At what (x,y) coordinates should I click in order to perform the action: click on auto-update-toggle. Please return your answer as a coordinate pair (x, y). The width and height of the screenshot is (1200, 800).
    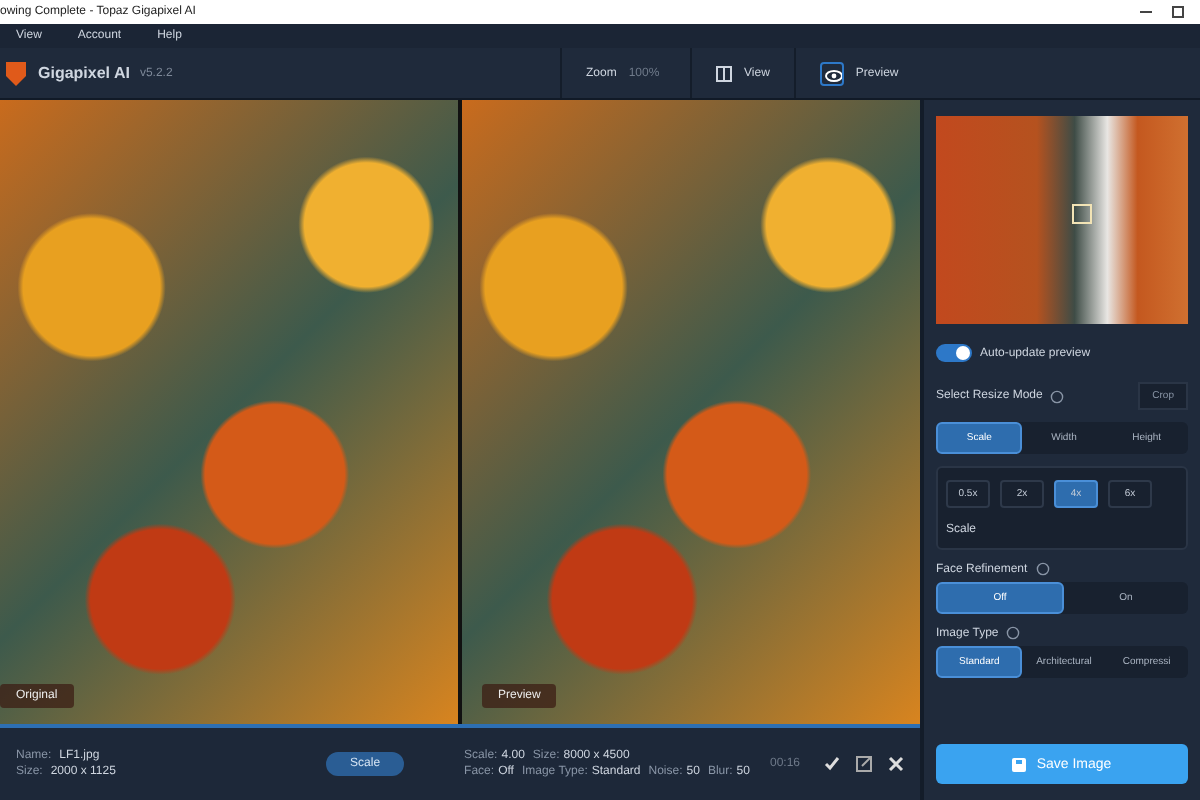
    Looking at the image, I should click on (954, 353).